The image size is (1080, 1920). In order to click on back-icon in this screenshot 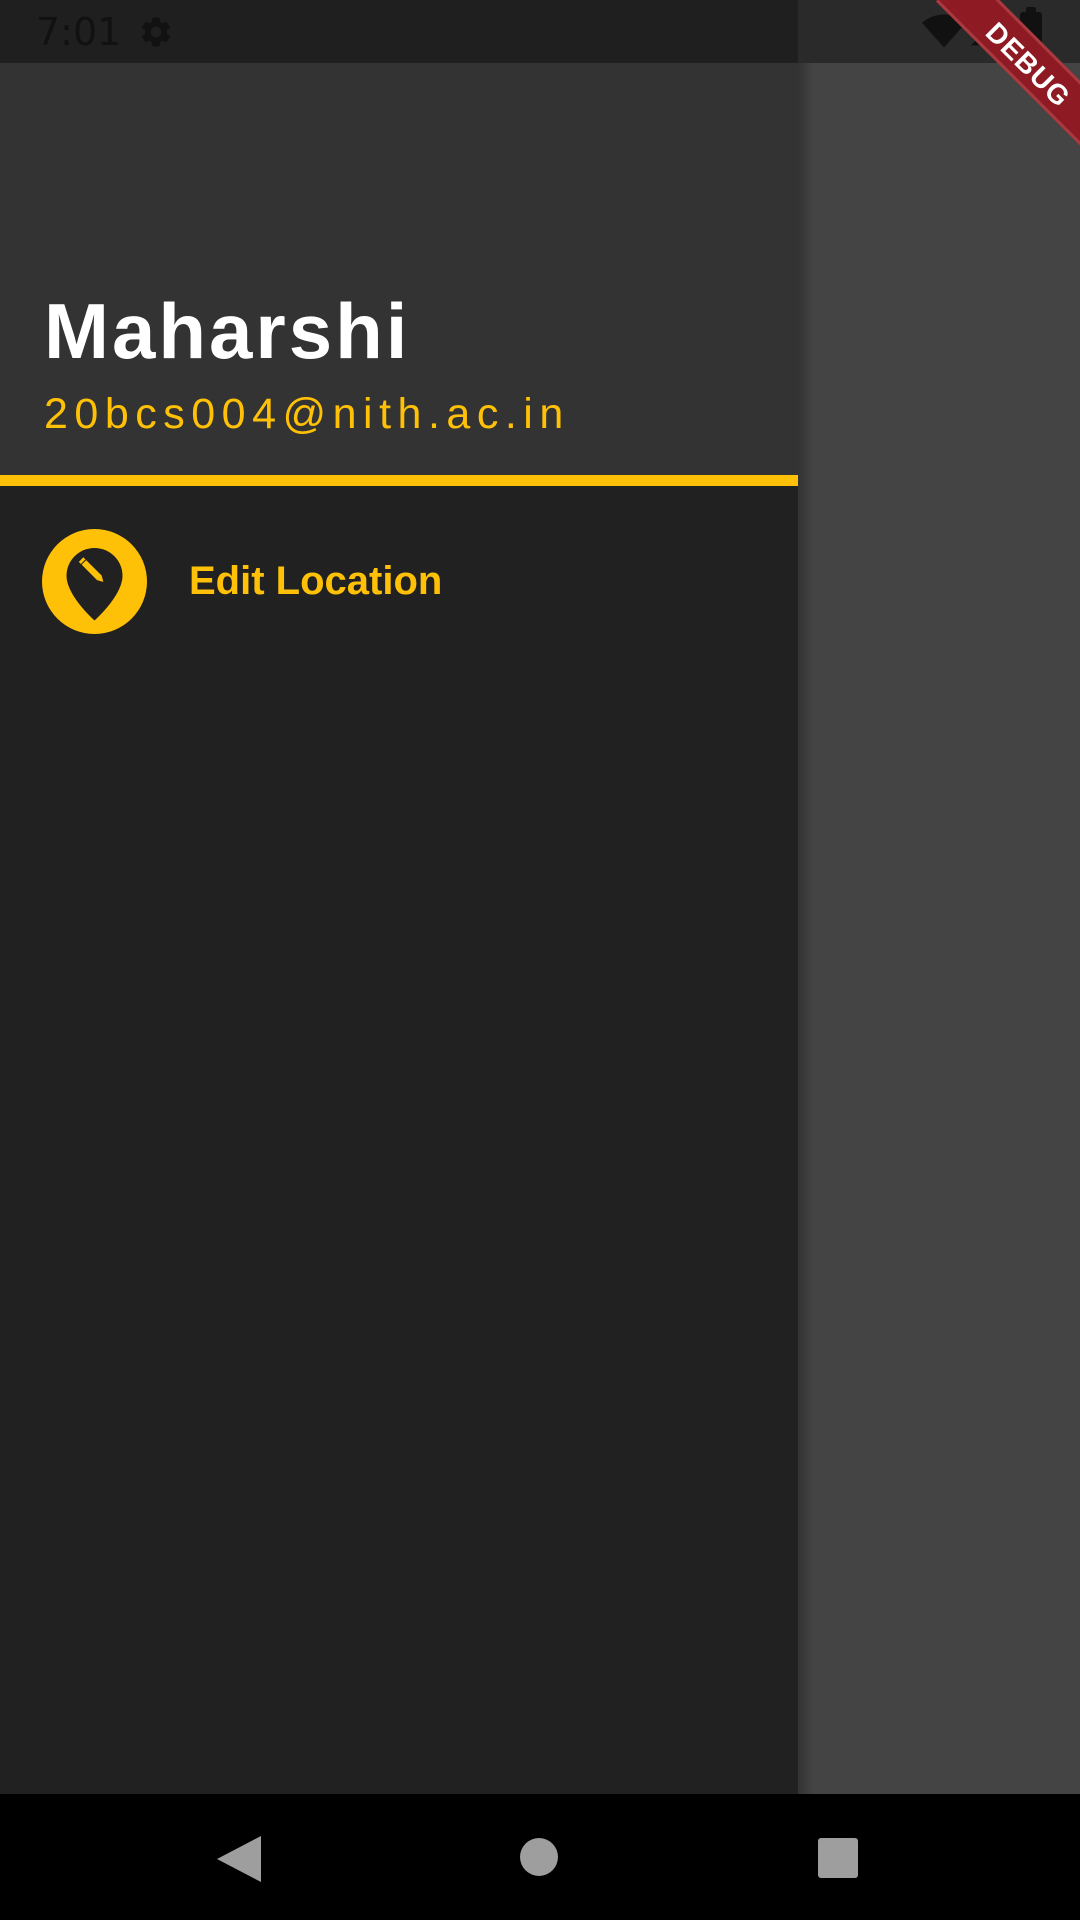, I will do `click(239, 1859)`.